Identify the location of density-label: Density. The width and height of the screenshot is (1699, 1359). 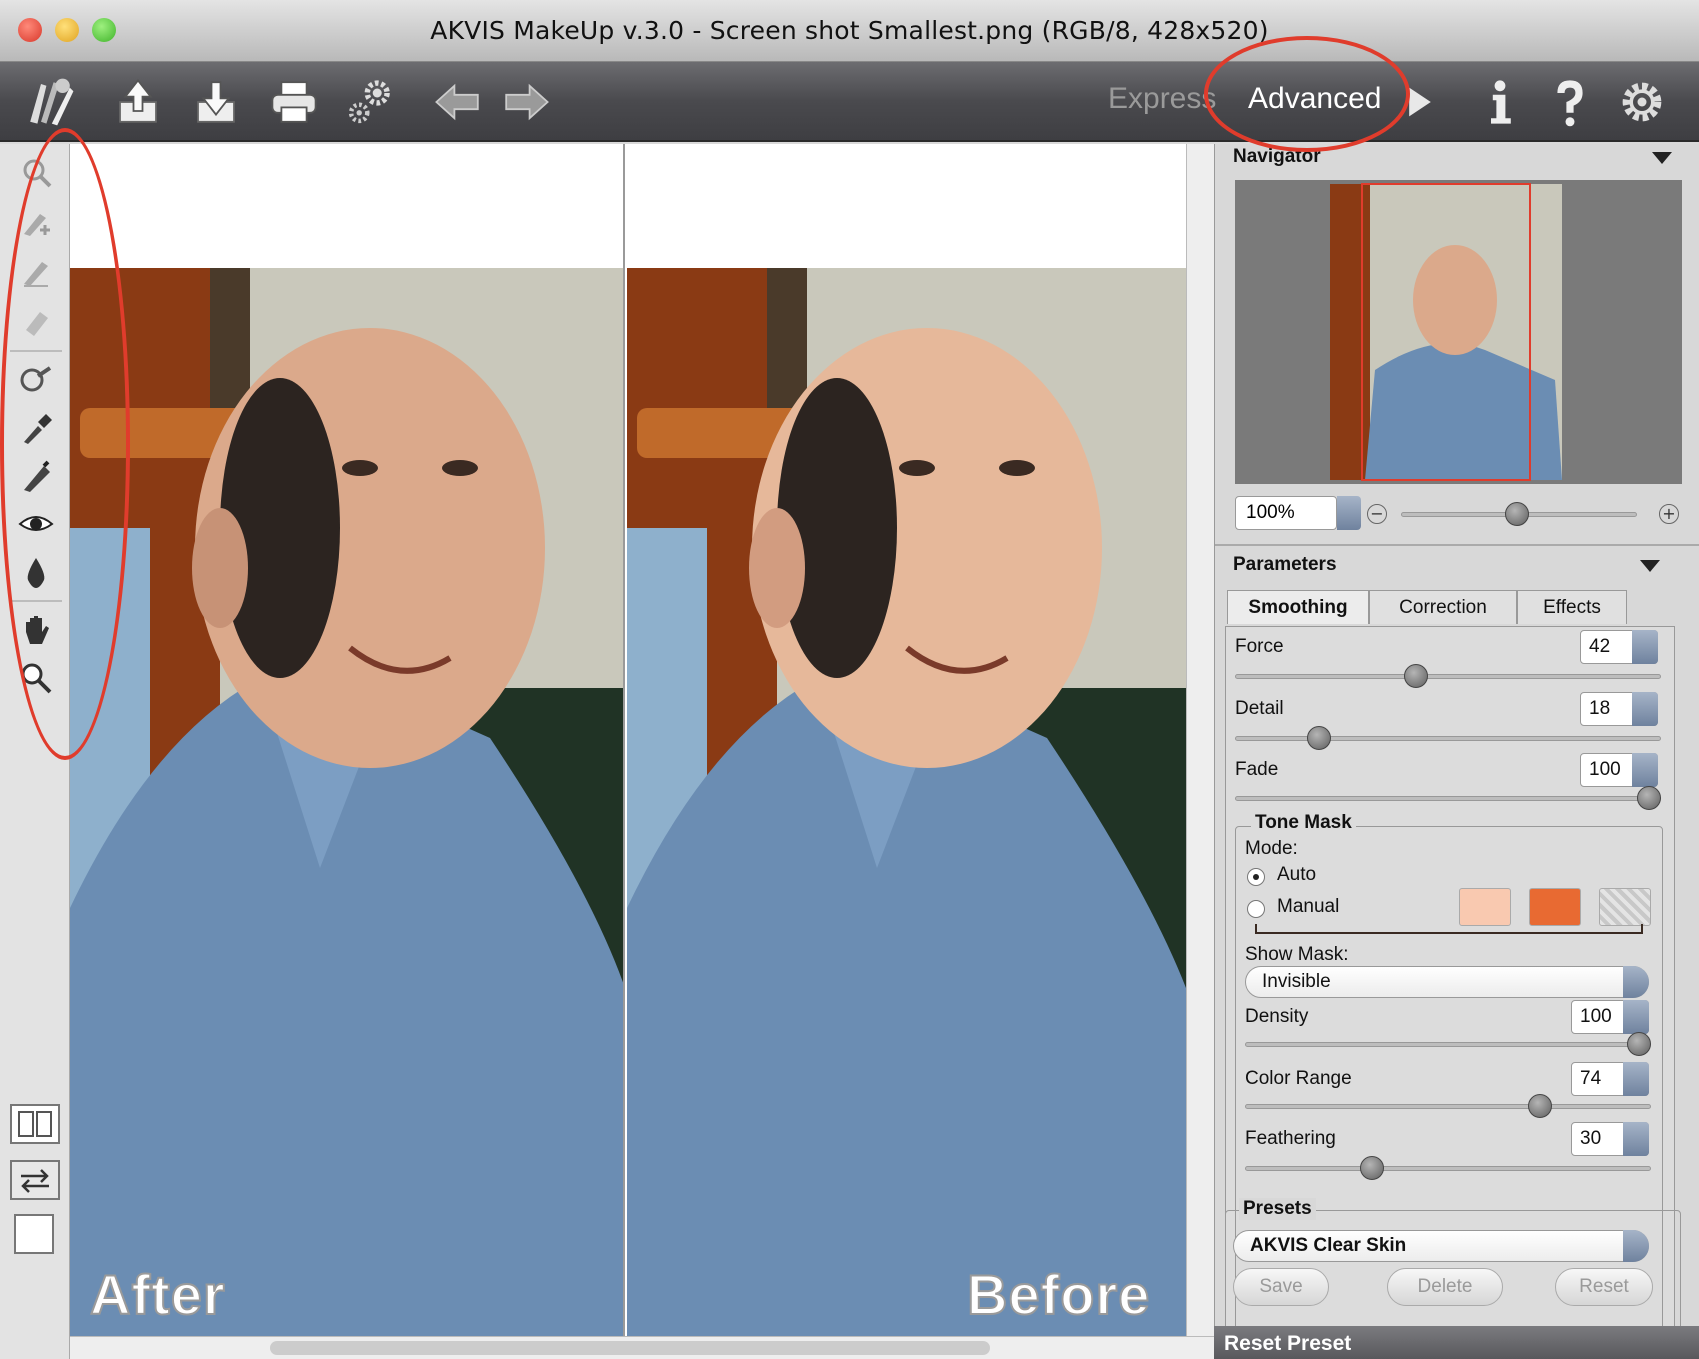
(1277, 1016).